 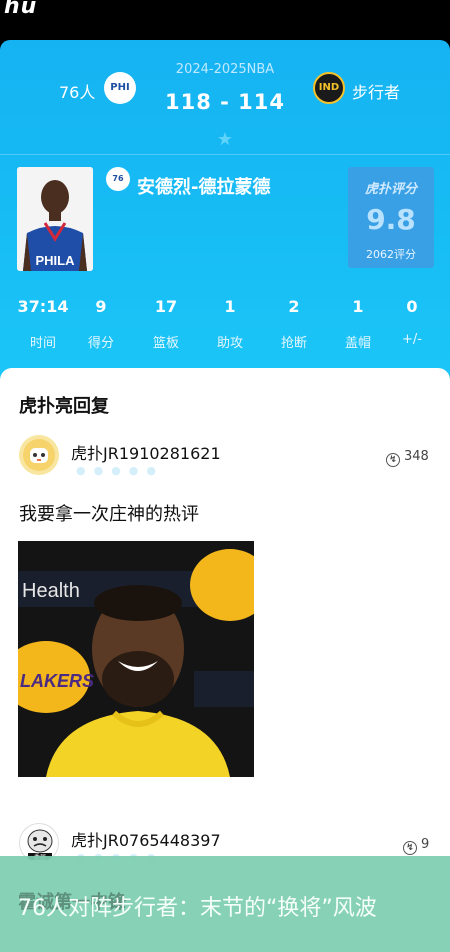 What do you see at coordinates (412, 339) in the screenshot?
I see `stat-label: +/-` at bounding box center [412, 339].